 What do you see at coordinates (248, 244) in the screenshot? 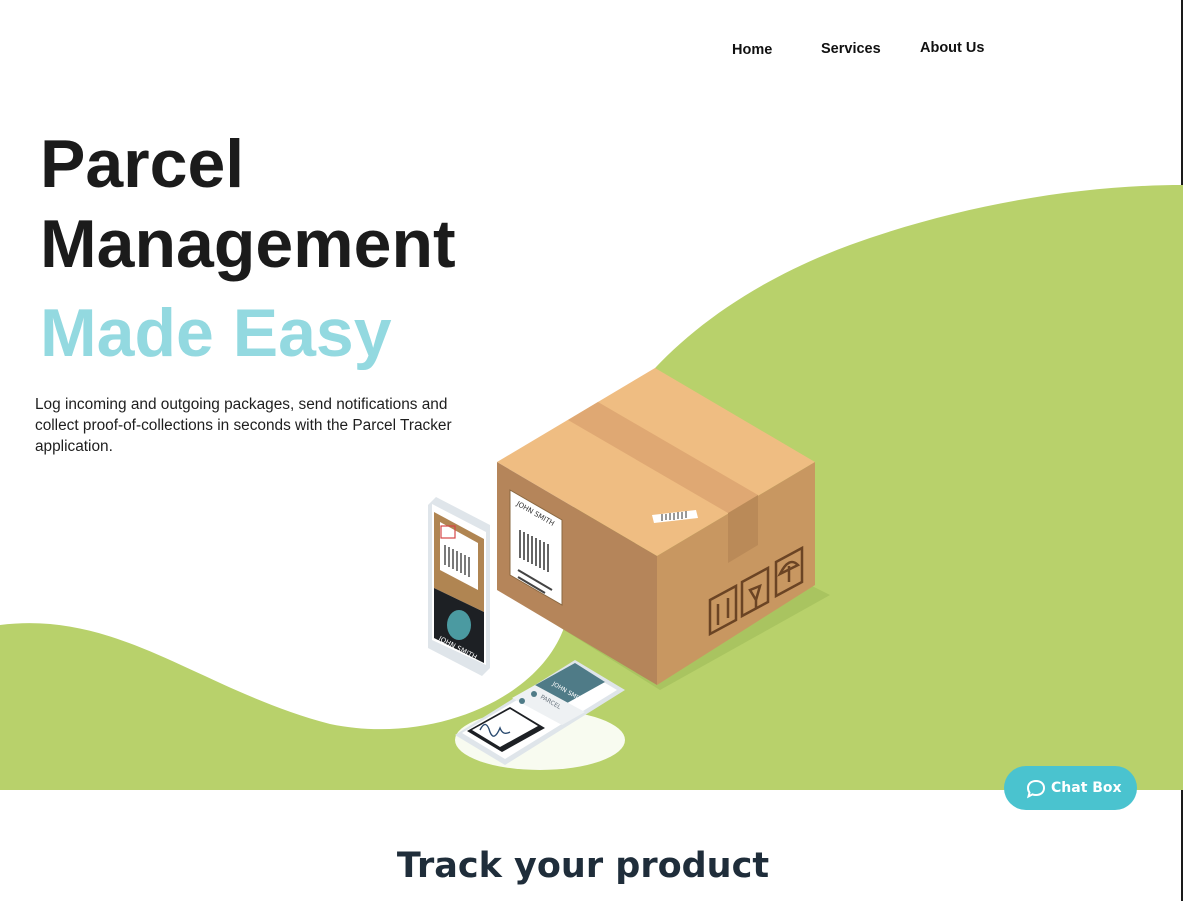
I see `hero-title-line2: Management` at bounding box center [248, 244].